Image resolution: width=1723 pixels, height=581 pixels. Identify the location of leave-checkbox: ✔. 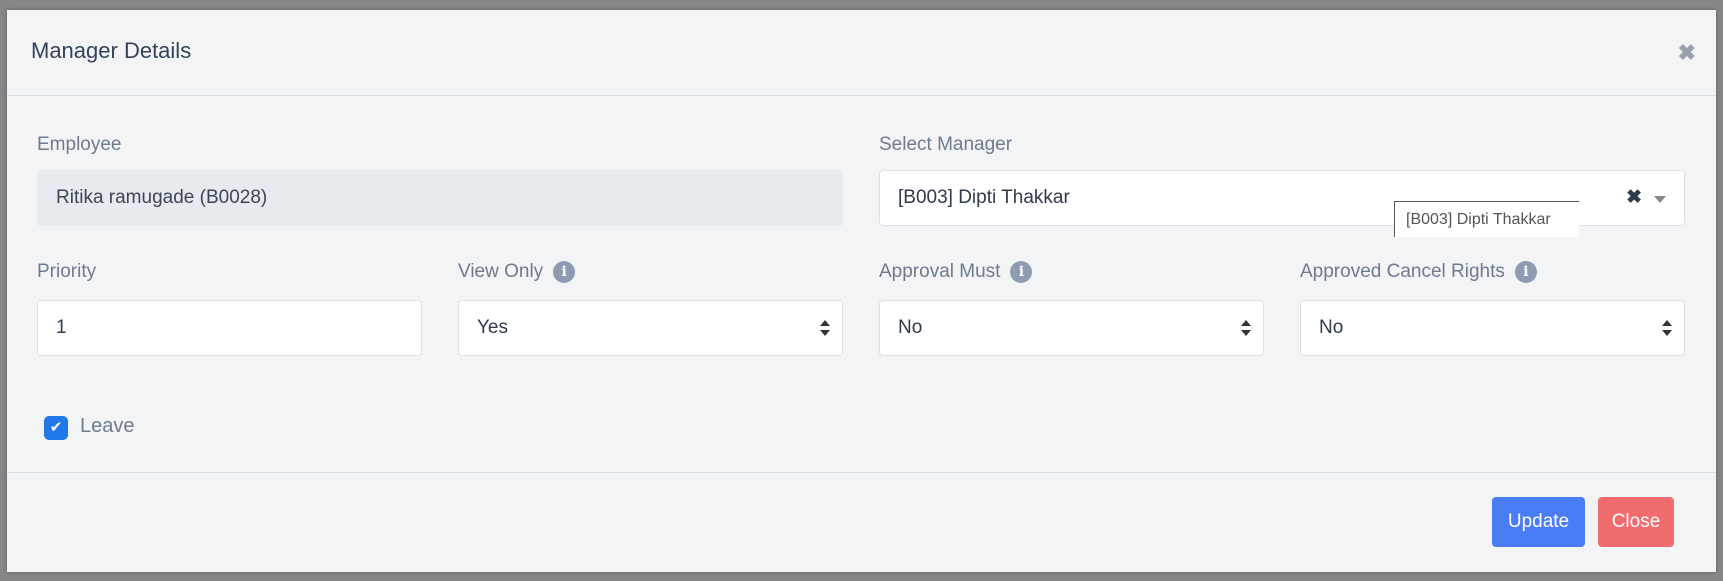
(56, 428).